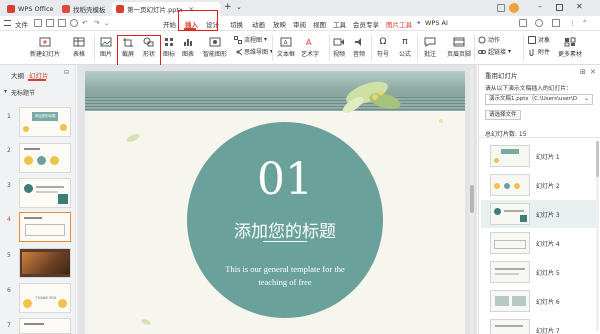 This screenshot has width=600, height=334. Describe the element at coordinates (556, 23) in the screenshot. I see `share-icon` at that location.